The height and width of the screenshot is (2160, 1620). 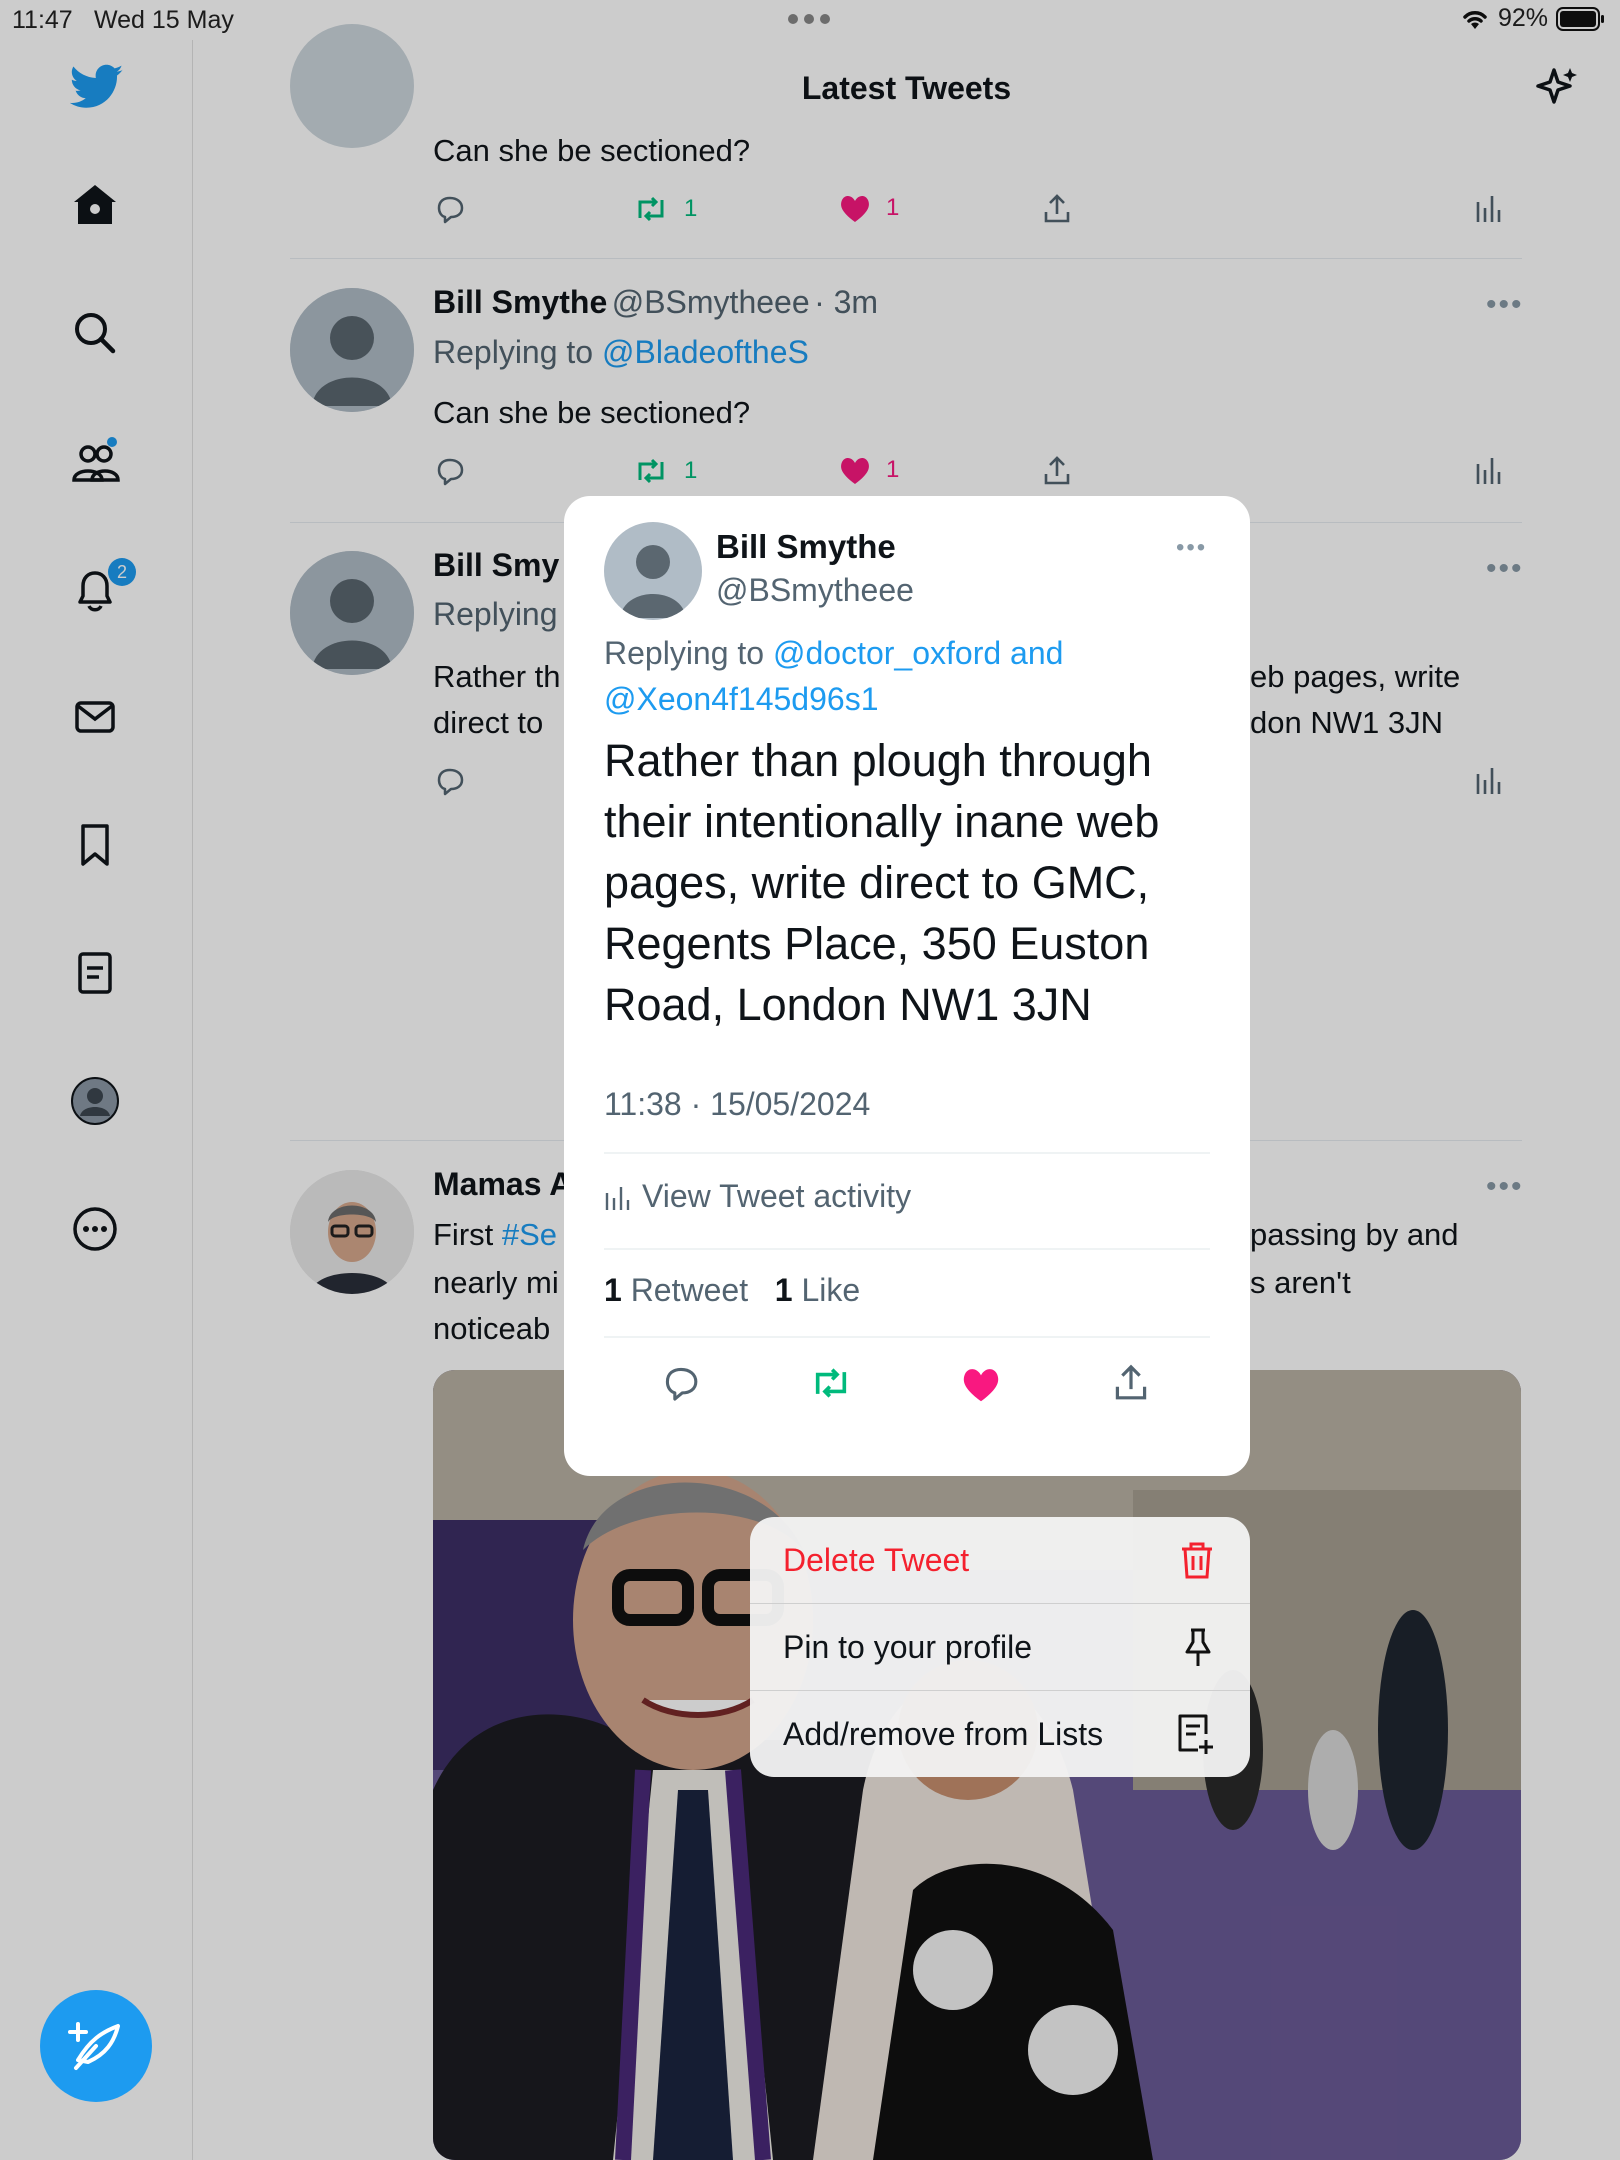 I want to click on trash-icon, so click(x=1197, y=1560).